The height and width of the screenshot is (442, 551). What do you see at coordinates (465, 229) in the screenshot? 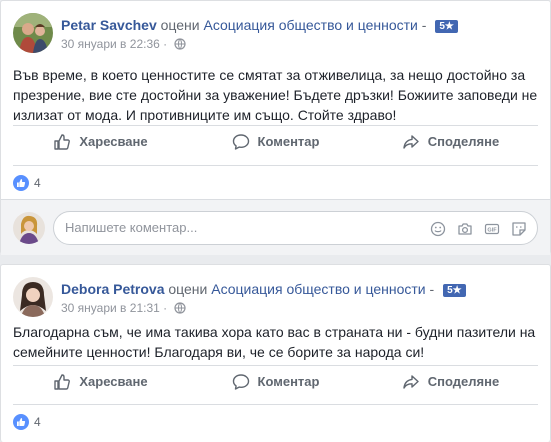
I see `camera-icon` at bounding box center [465, 229].